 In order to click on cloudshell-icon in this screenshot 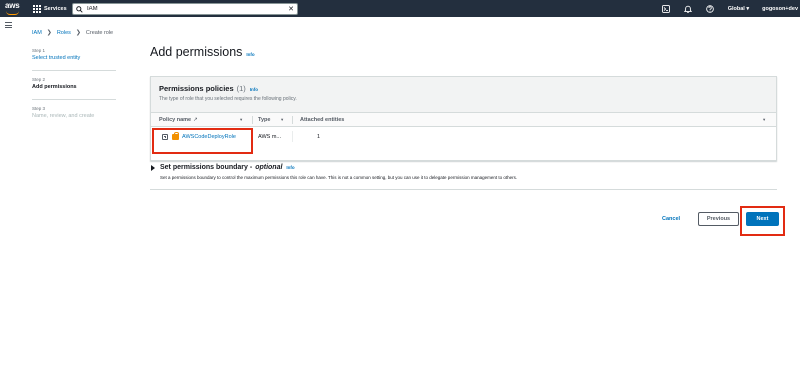, I will do `click(665, 8)`.